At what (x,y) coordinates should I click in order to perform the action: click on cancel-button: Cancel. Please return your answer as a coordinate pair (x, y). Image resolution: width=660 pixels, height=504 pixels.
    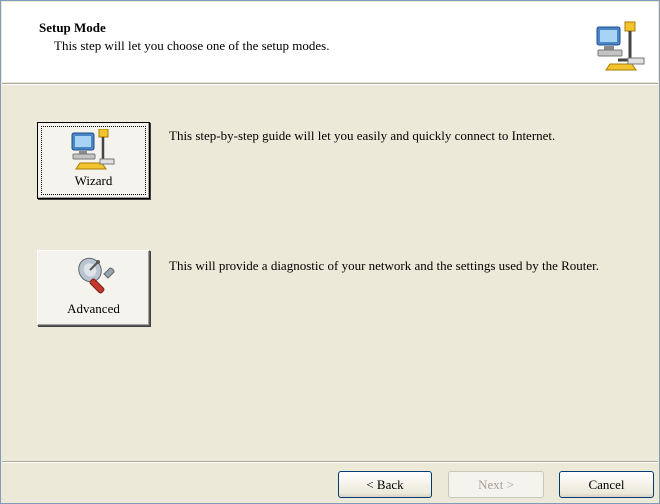
    Looking at the image, I should click on (606, 484).